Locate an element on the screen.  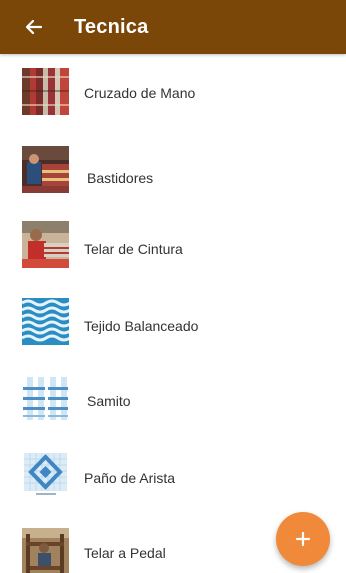
list-item-label: Telar de Cintura is located at coordinates (133, 249).